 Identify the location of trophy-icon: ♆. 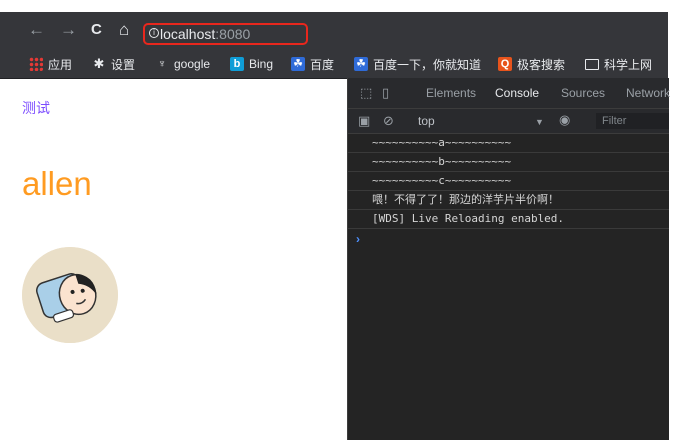
(162, 64).